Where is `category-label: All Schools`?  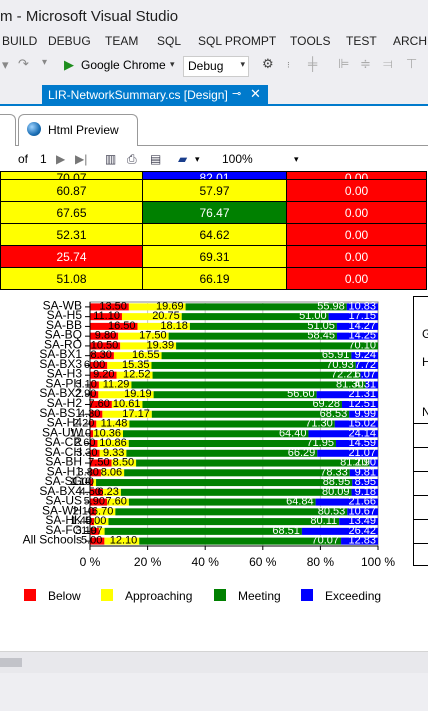 category-label: All Schools is located at coordinates (52, 540).